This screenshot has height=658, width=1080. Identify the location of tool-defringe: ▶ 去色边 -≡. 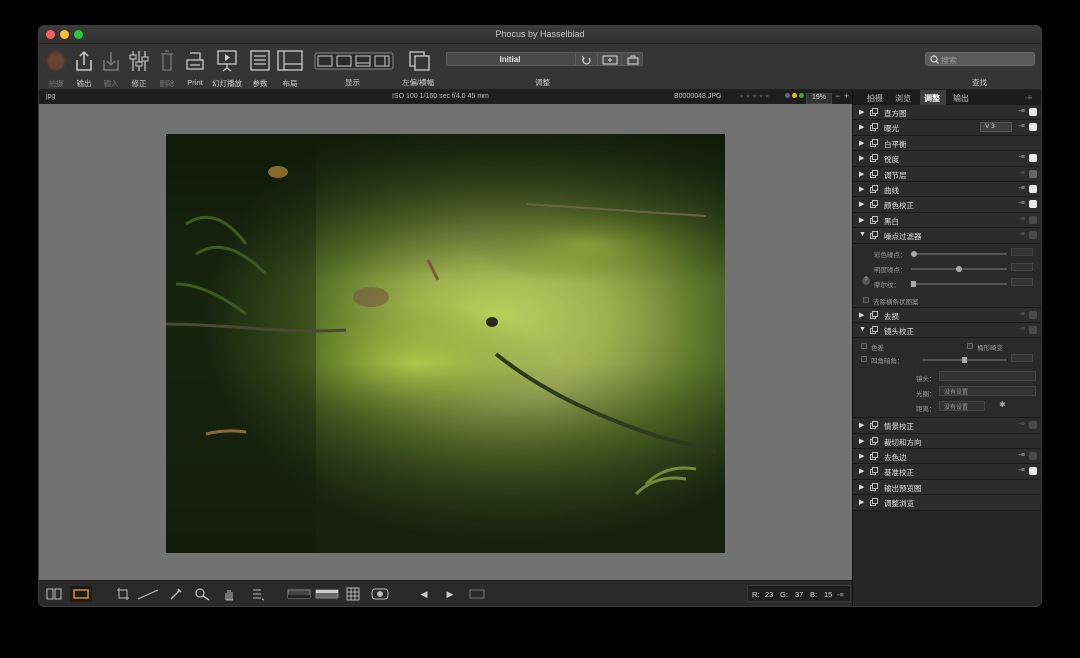
(947, 457).